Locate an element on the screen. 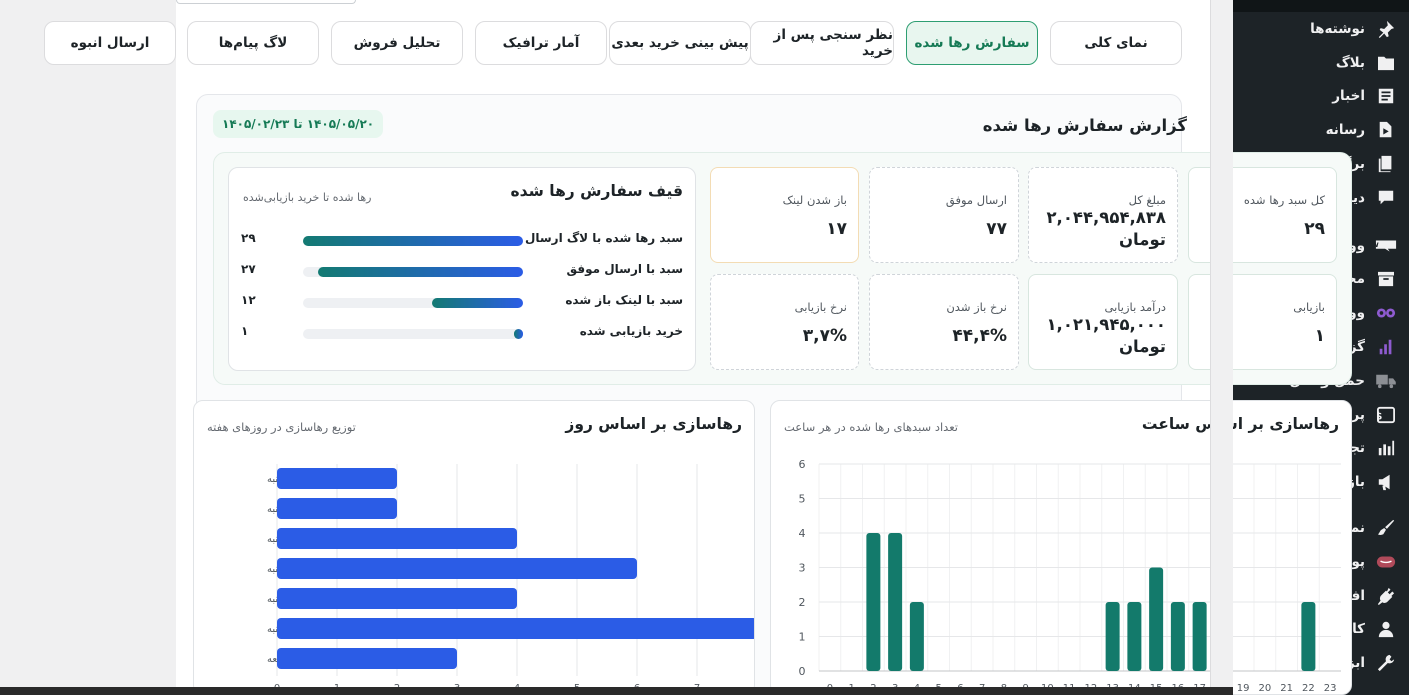  svg-text: W is located at coordinates (1377, 245).